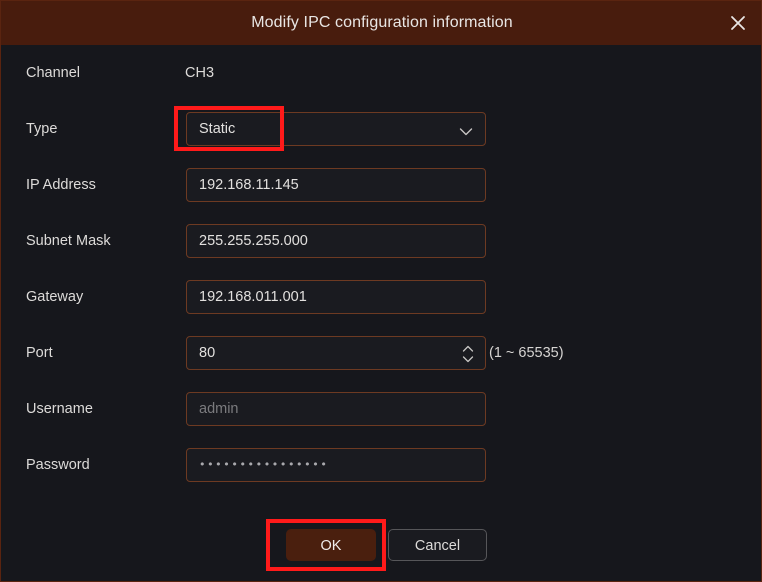  What do you see at coordinates (217, 129) in the screenshot?
I see `type-select-value: Static` at bounding box center [217, 129].